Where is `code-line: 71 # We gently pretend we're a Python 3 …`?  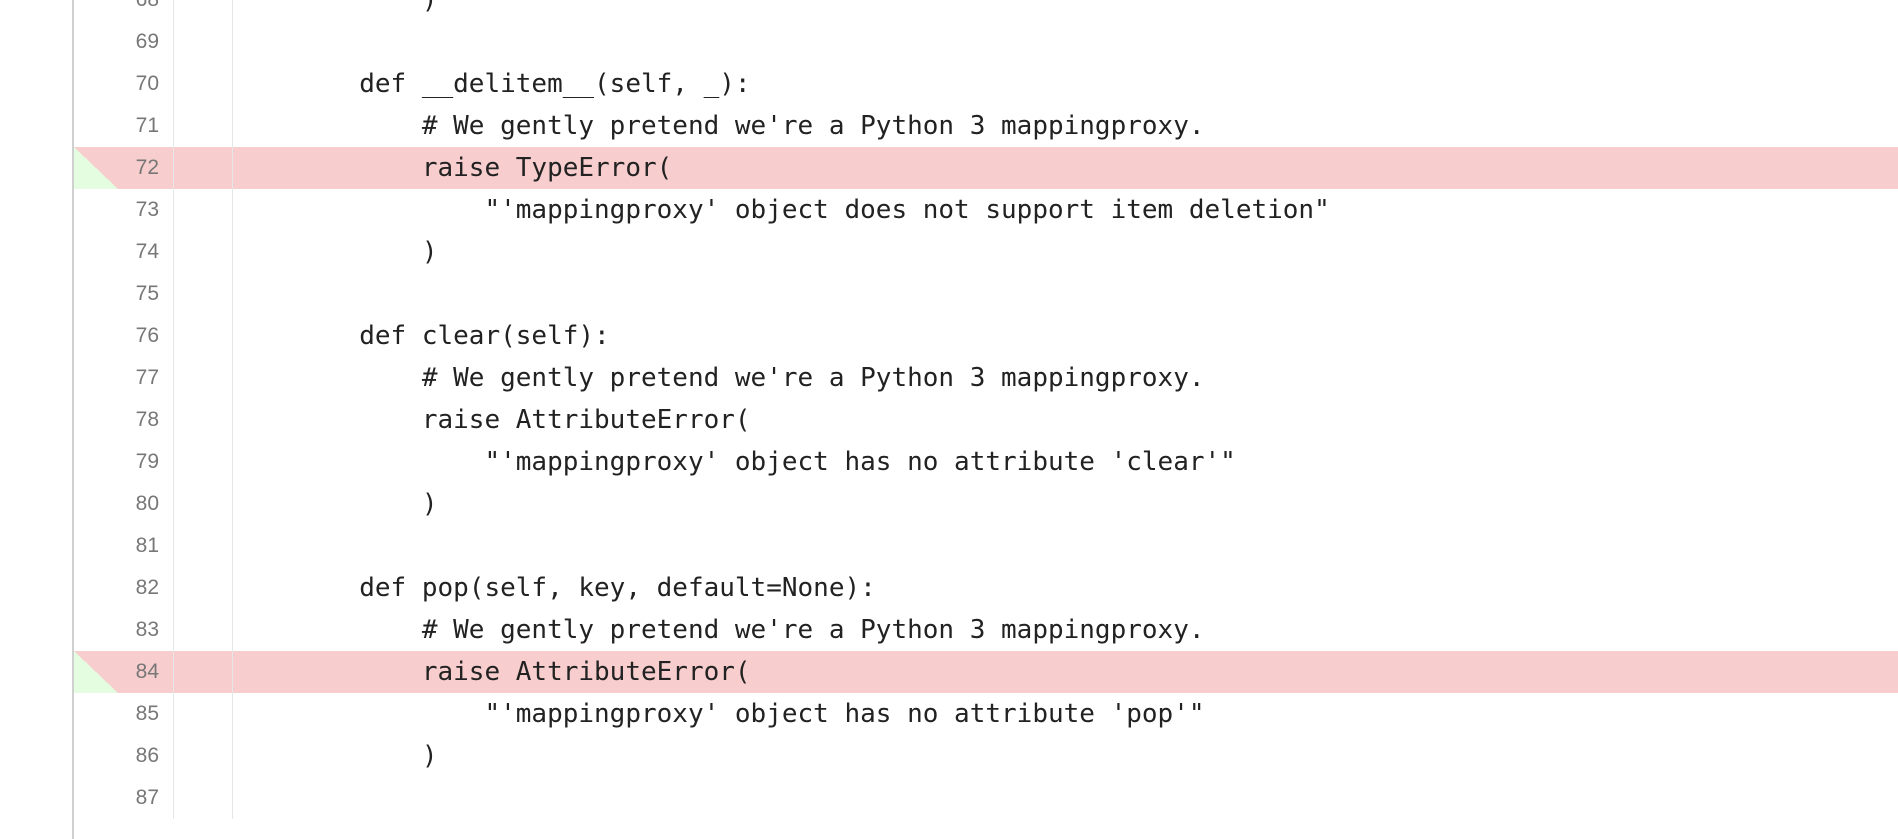
code-line: 71 # We gently pretend we're a Python 3 … is located at coordinates (949, 126).